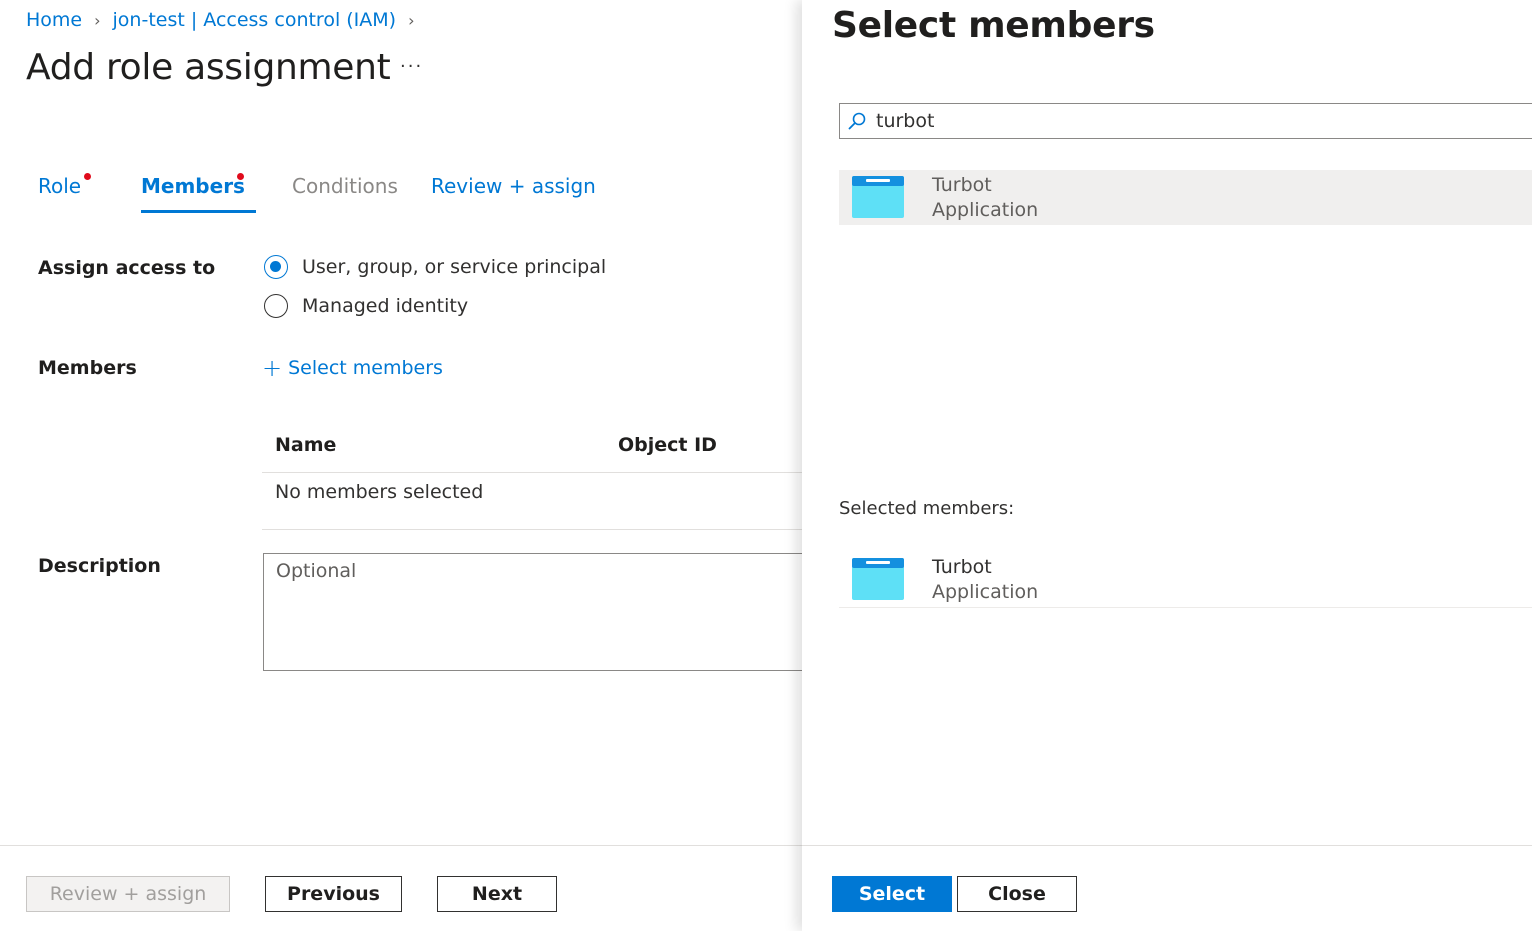 The height and width of the screenshot is (931, 1532). Describe the element at coordinates (497, 894) in the screenshot. I see `next-button: Next` at that location.